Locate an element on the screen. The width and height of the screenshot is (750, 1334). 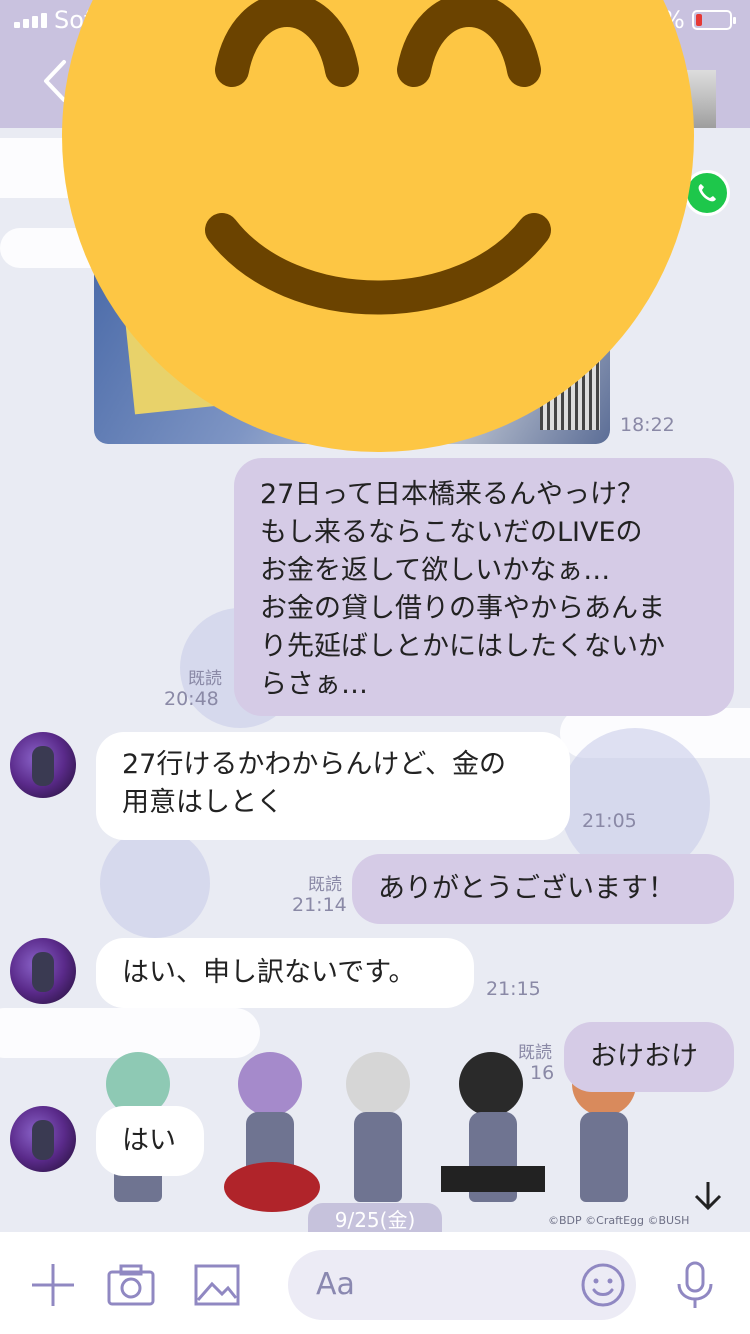
signal-icon is located at coordinates (30, 20).